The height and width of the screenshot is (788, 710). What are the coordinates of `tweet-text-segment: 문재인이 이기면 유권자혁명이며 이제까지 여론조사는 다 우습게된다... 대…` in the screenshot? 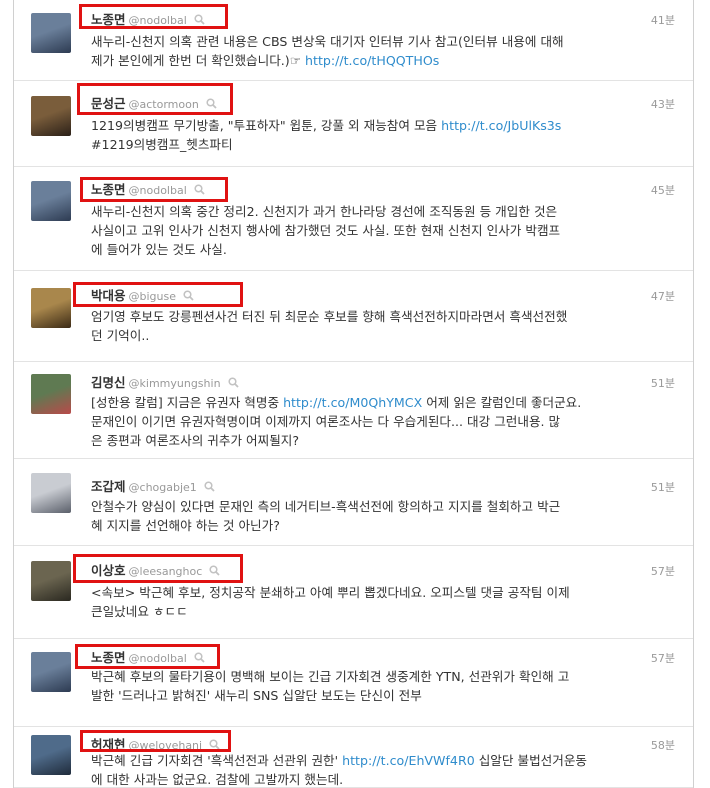 It's located at (326, 421).